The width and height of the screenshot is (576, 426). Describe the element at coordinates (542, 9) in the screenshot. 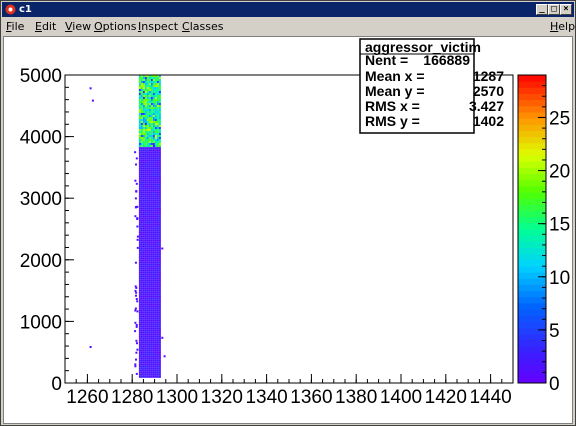

I see `minimize-button: _` at that location.